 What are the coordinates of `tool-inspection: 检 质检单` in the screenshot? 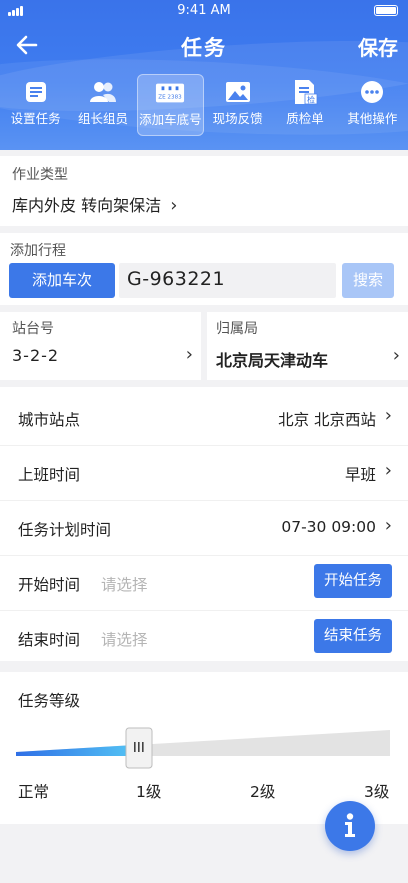 It's located at (304, 105).